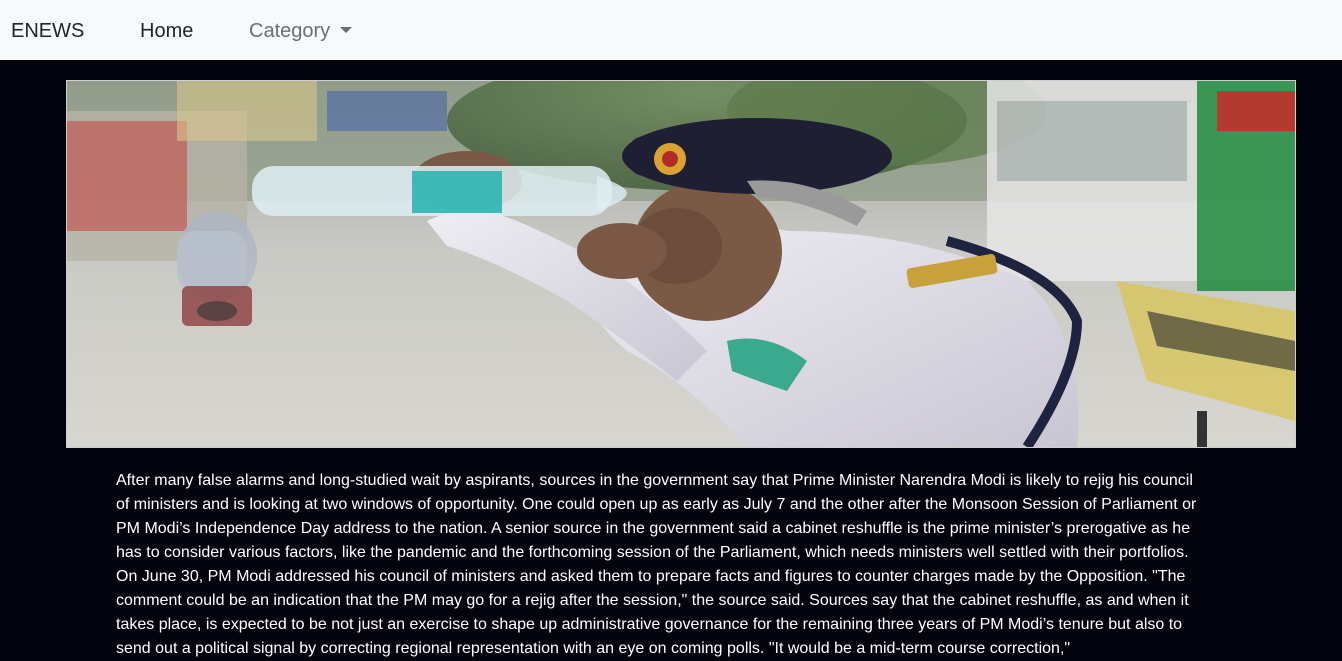  I want to click on category-dropdown-label: Category, so click(290, 31).